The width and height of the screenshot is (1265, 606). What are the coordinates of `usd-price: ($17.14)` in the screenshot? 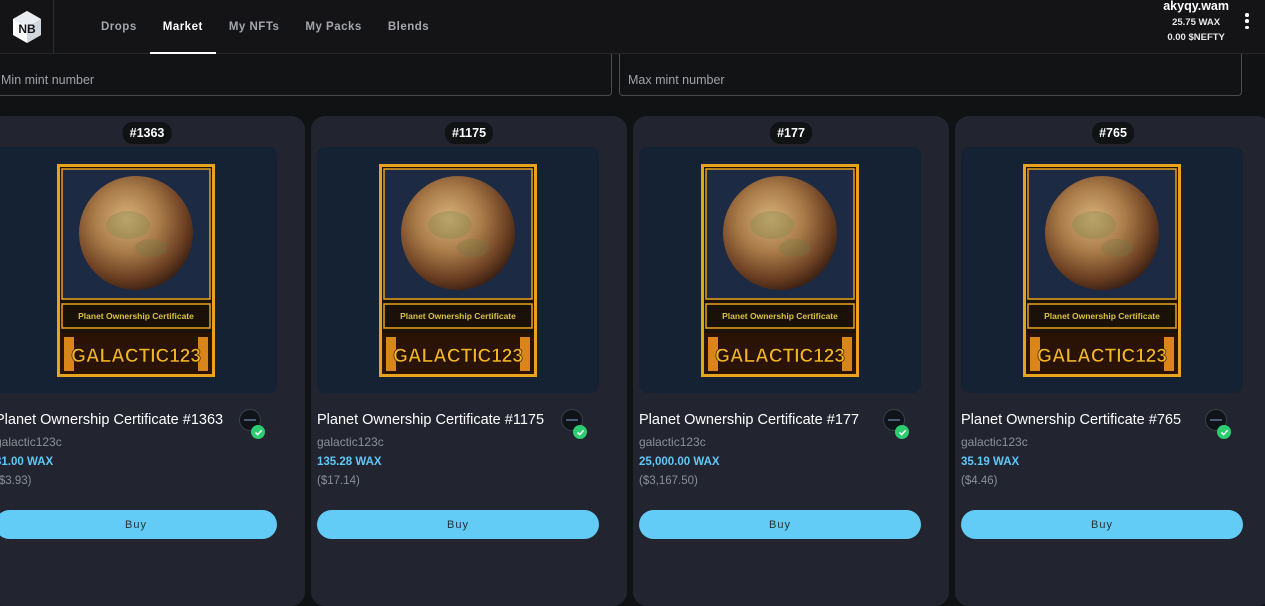 It's located at (338, 481).